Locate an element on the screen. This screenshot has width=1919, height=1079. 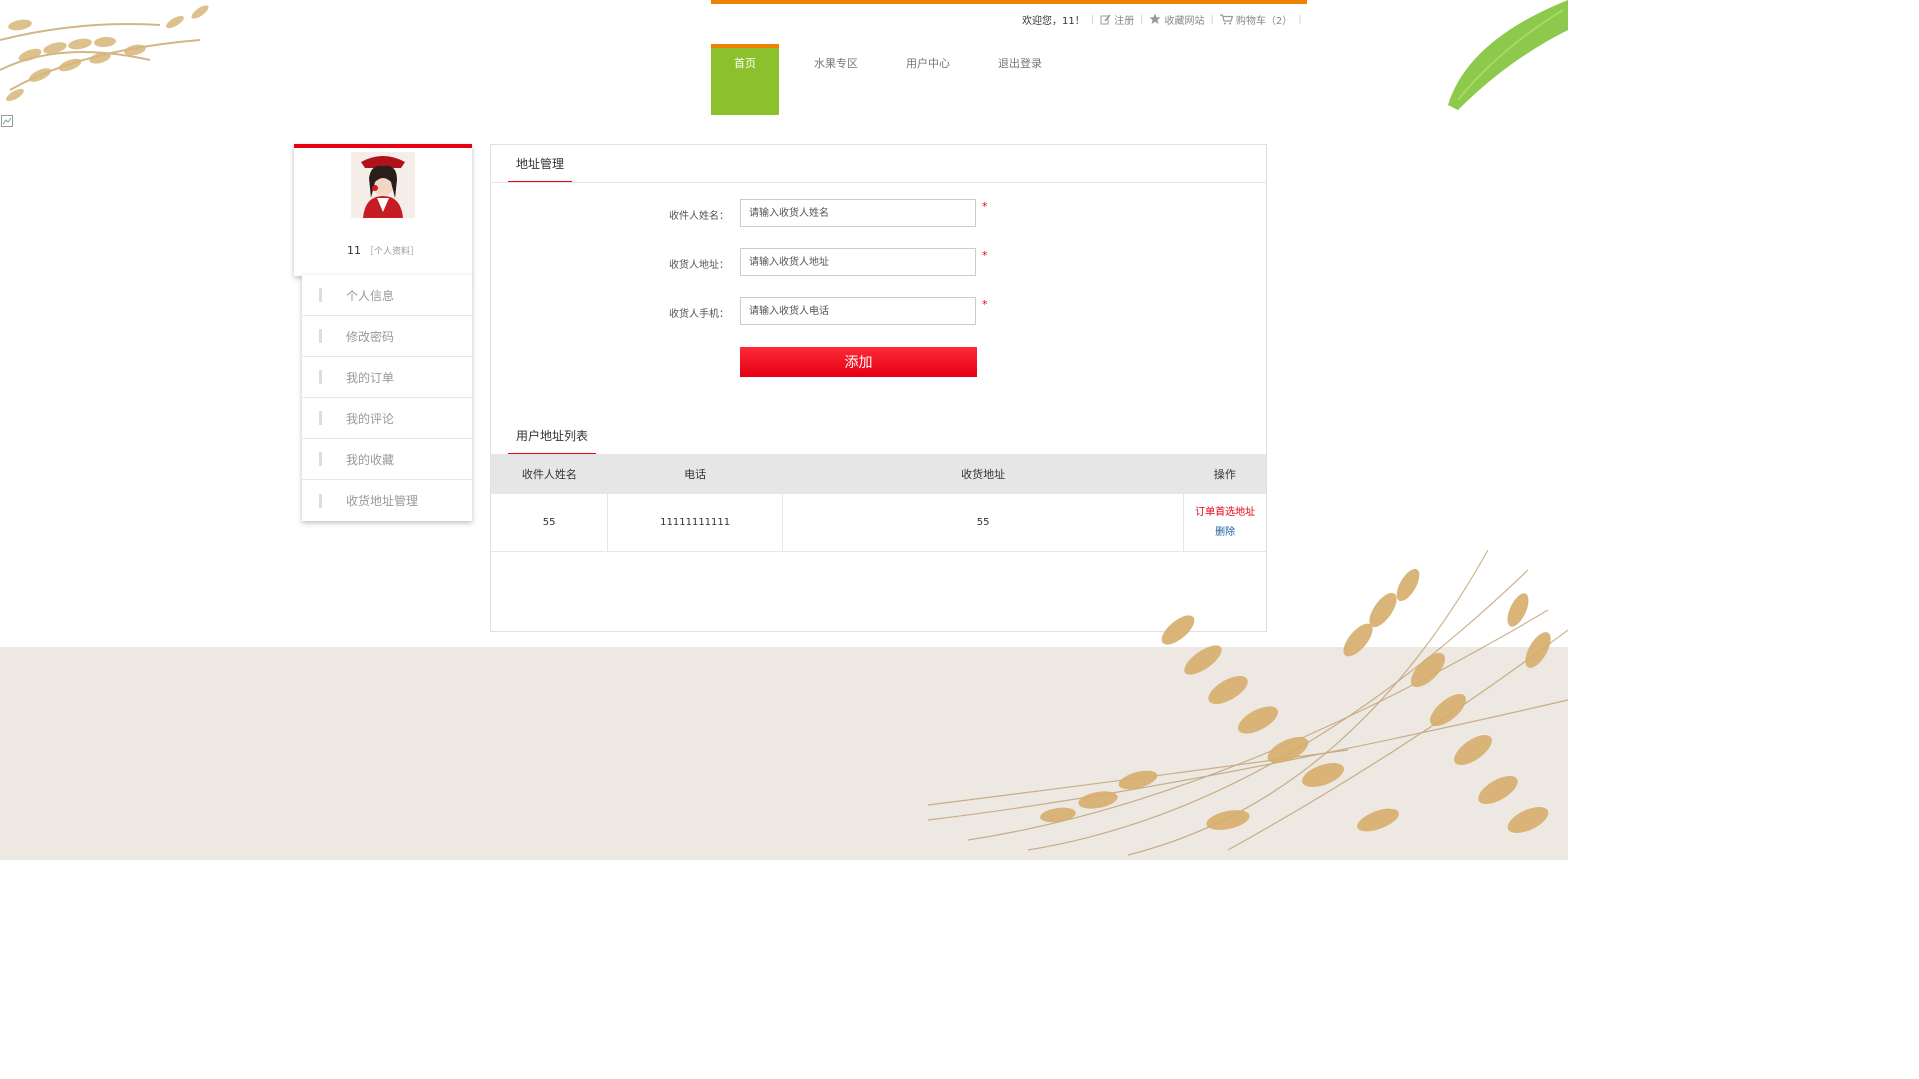
main-nav: 首页 水果专区 用户中心 退出登录 is located at coordinates (894, 79).